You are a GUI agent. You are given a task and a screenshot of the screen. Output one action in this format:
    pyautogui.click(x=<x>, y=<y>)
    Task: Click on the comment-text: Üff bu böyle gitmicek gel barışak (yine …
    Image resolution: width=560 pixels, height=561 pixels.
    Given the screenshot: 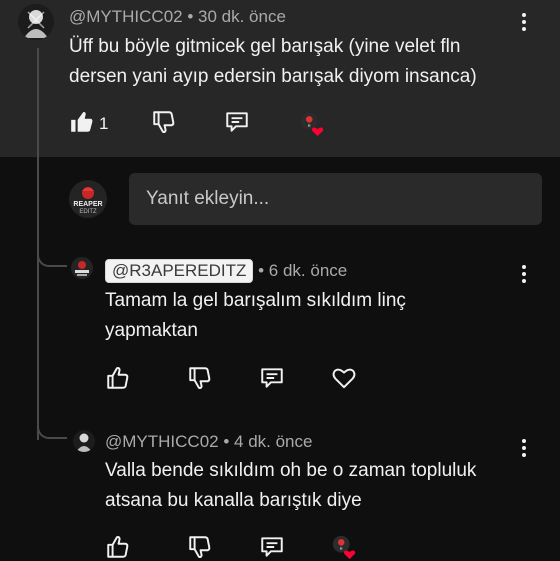 What is the action you would take?
    pyautogui.click(x=273, y=62)
    